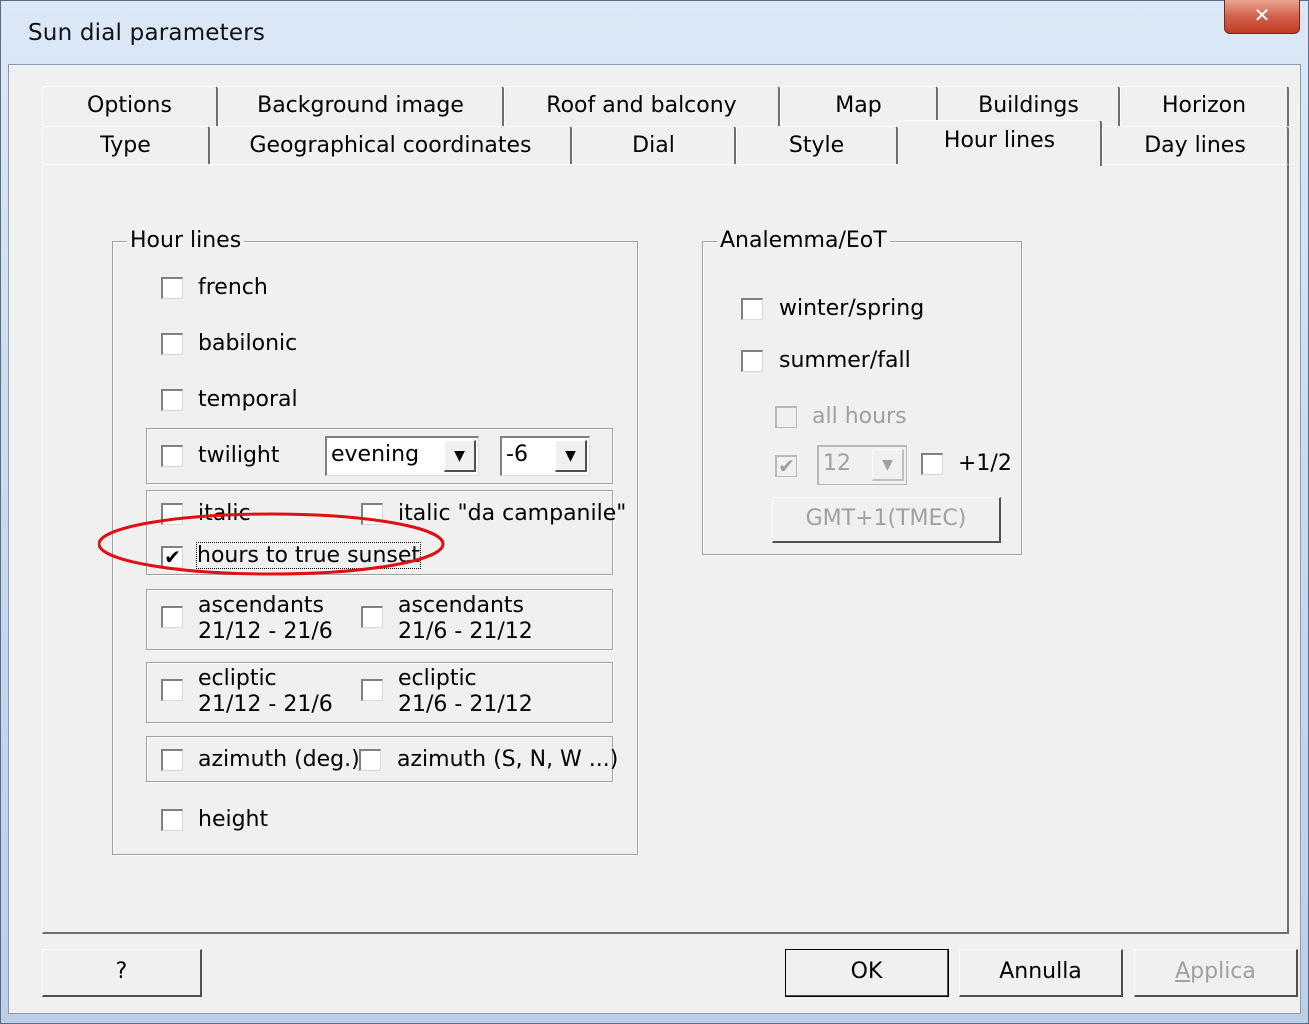 The image size is (1309, 1024). Describe the element at coordinates (752, 361) in the screenshot. I see `summer-fall-checkbox` at that location.